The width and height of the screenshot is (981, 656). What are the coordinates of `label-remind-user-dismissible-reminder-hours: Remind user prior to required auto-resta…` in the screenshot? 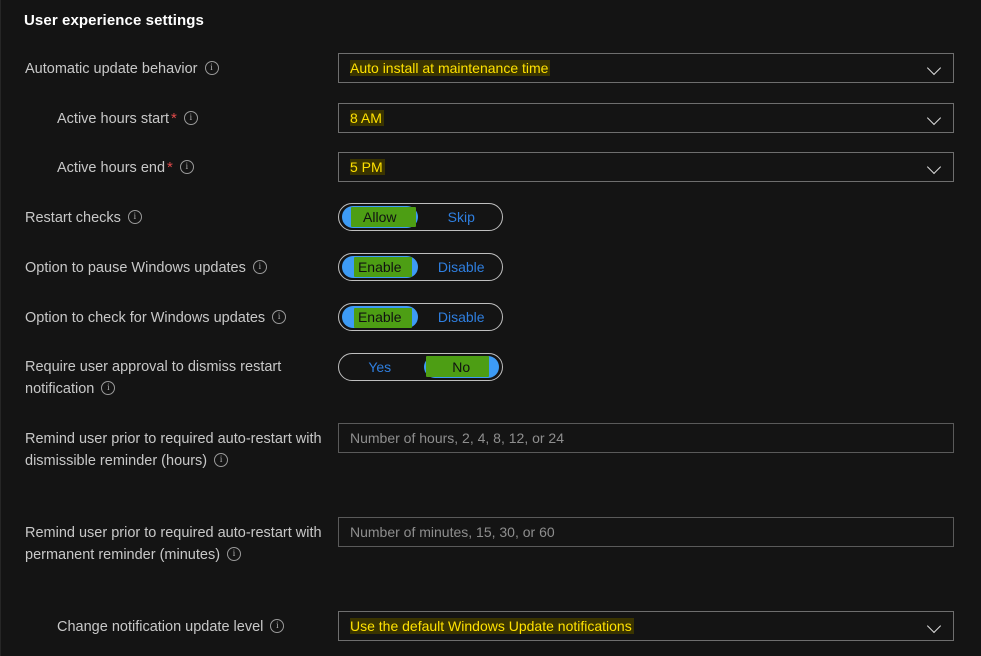 It's located at (175, 450).